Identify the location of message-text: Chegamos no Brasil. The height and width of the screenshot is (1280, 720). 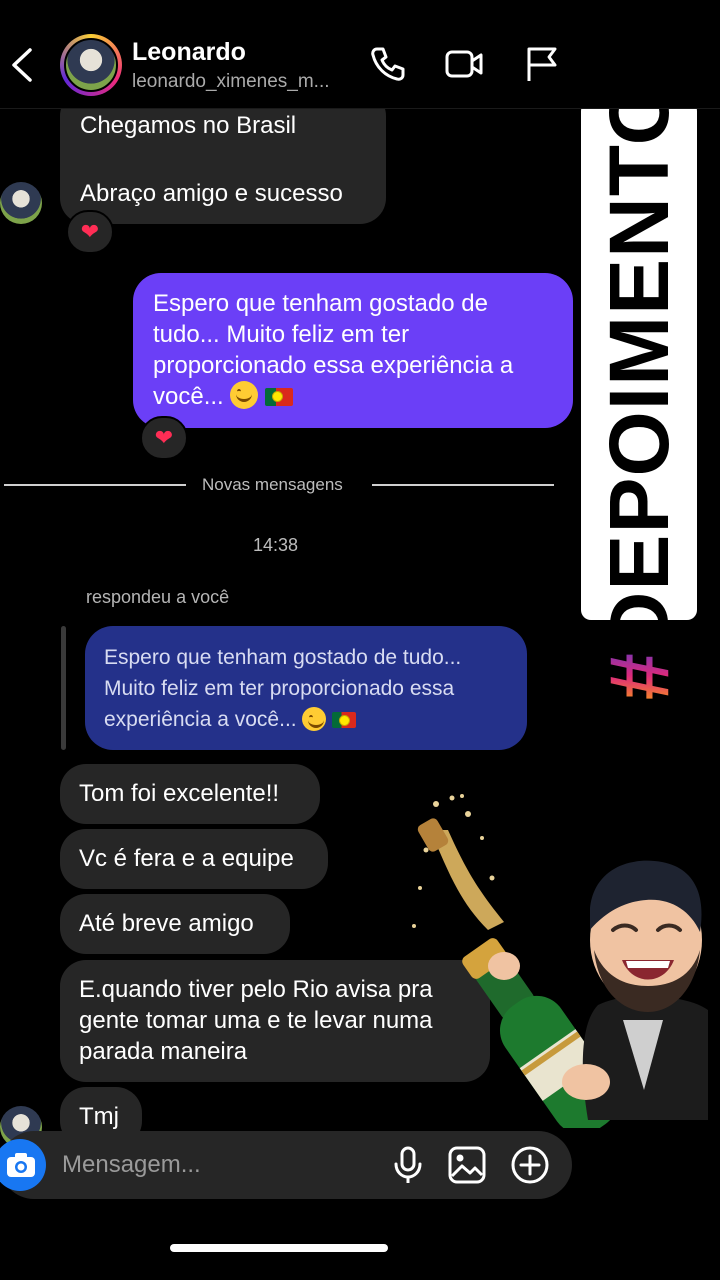
(188, 125).